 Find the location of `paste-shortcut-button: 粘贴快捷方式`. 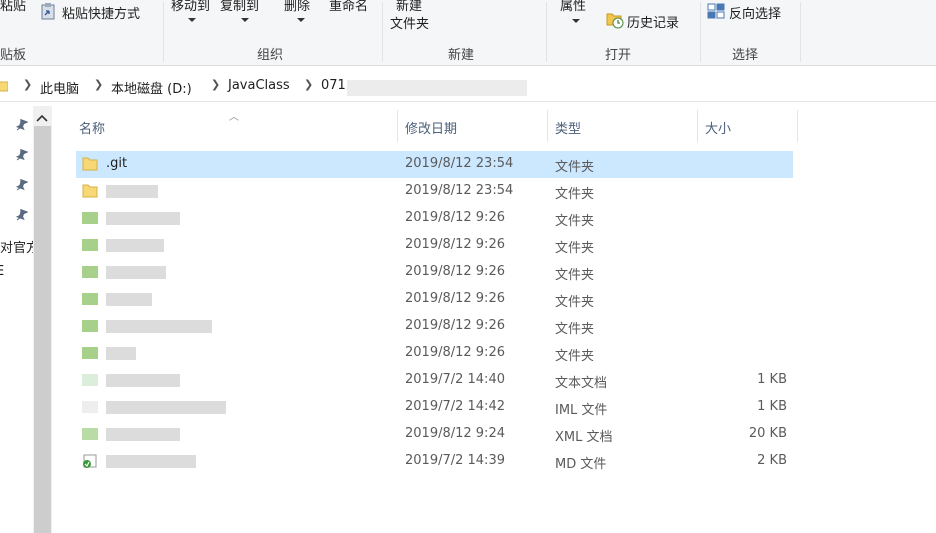

paste-shortcut-button: 粘贴快捷方式 is located at coordinates (101, 12).